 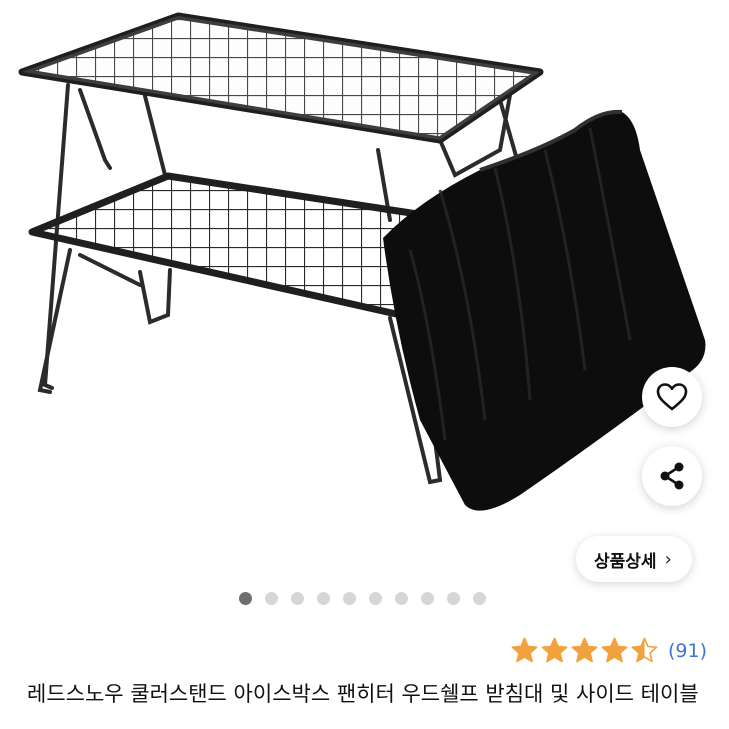 I want to click on heart-icon, so click(x=672, y=397).